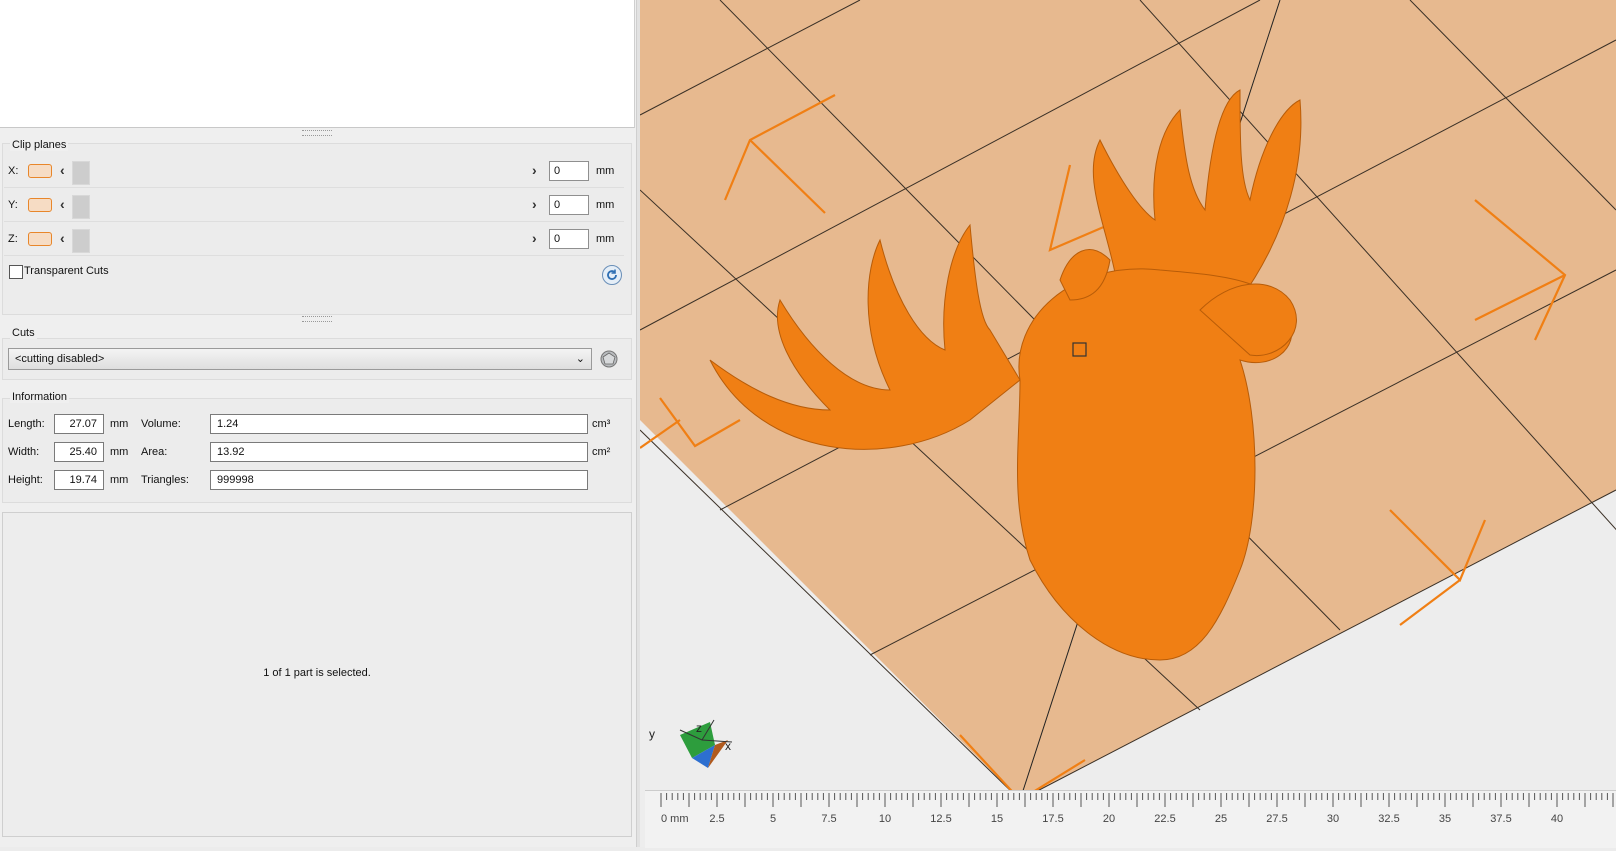 This screenshot has width=1616, height=851. Describe the element at coordinates (40, 205) in the screenshot. I see `clip-plane-y-toggle` at that location.